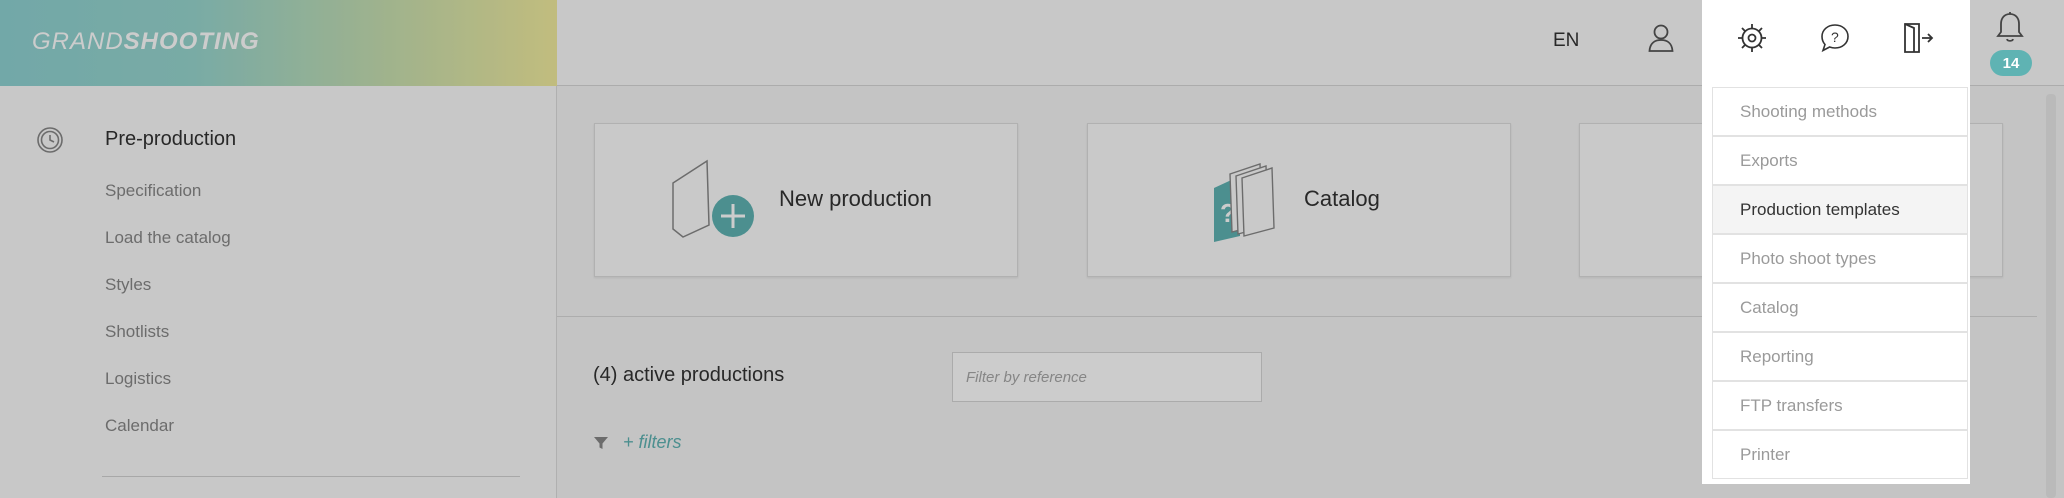  Describe the element at coordinates (1752, 38) in the screenshot. I see `settings-gear-icon` at that location.